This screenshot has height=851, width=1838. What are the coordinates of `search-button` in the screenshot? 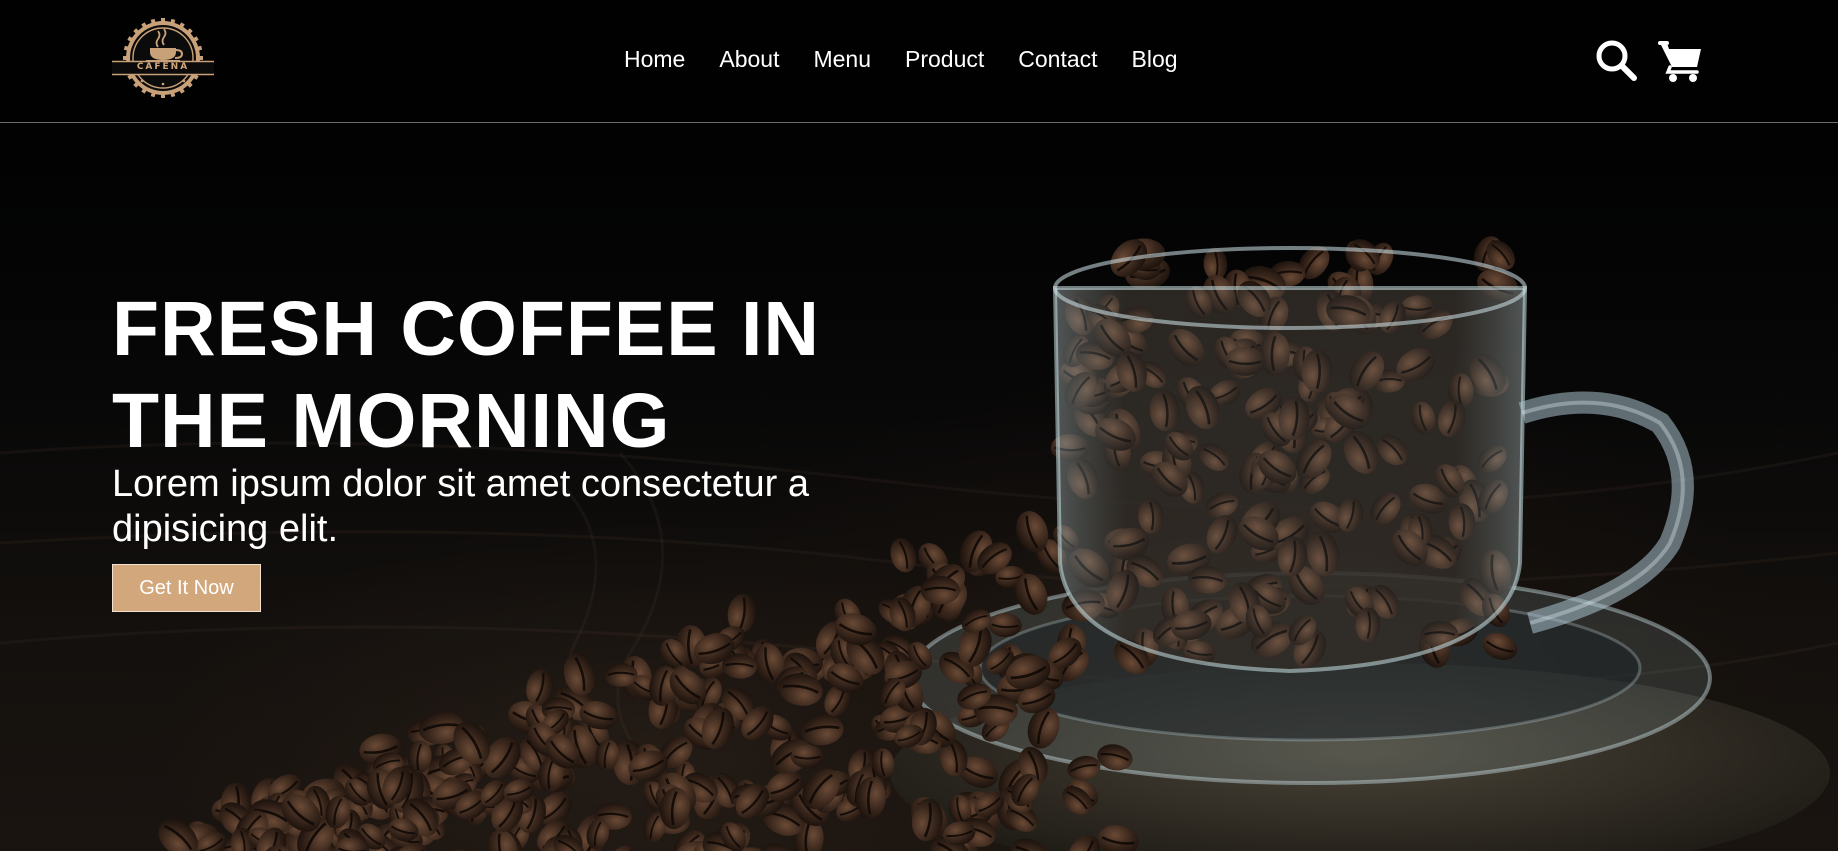 It's located at (1617, 61).